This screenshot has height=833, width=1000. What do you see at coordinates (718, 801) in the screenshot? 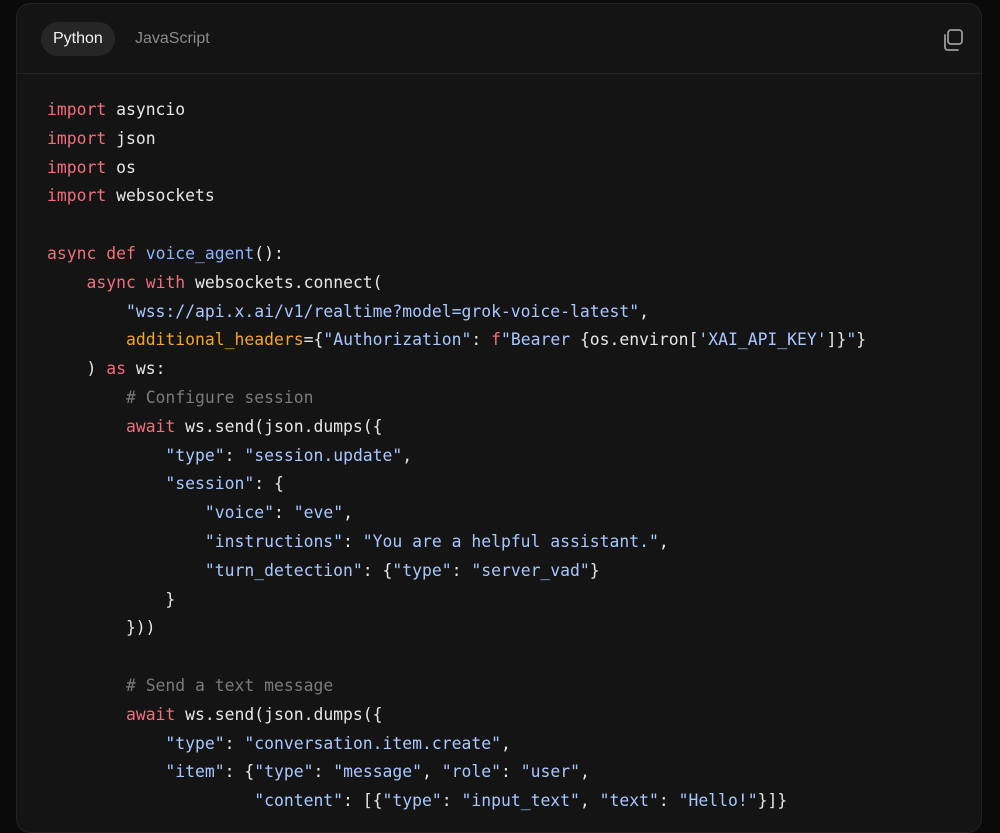
I see `code-token: "Hello!"` at bounding box center [718, 801].